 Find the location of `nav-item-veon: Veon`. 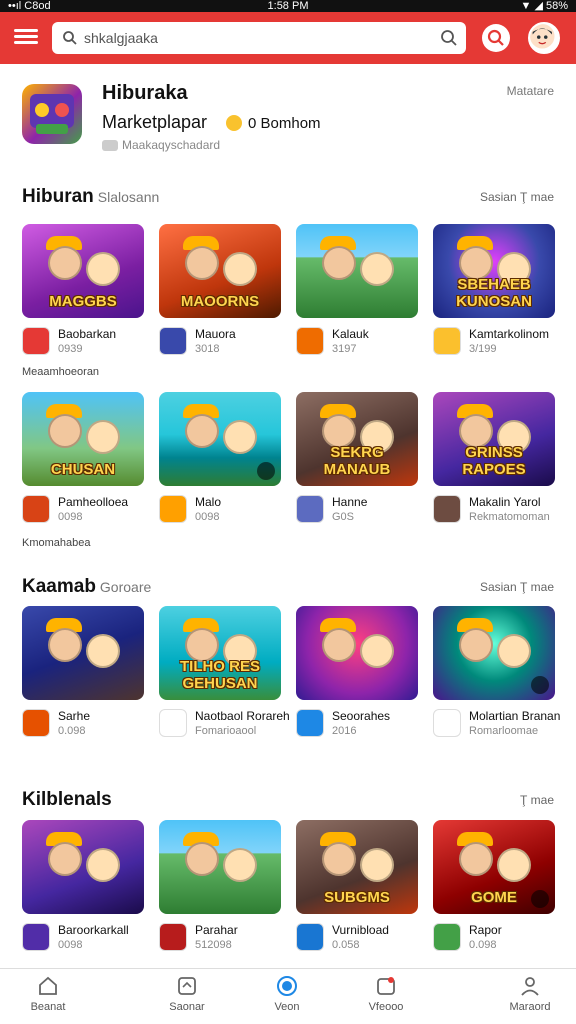

nav-item-veon: Veon is located at coordinates (287, 994).